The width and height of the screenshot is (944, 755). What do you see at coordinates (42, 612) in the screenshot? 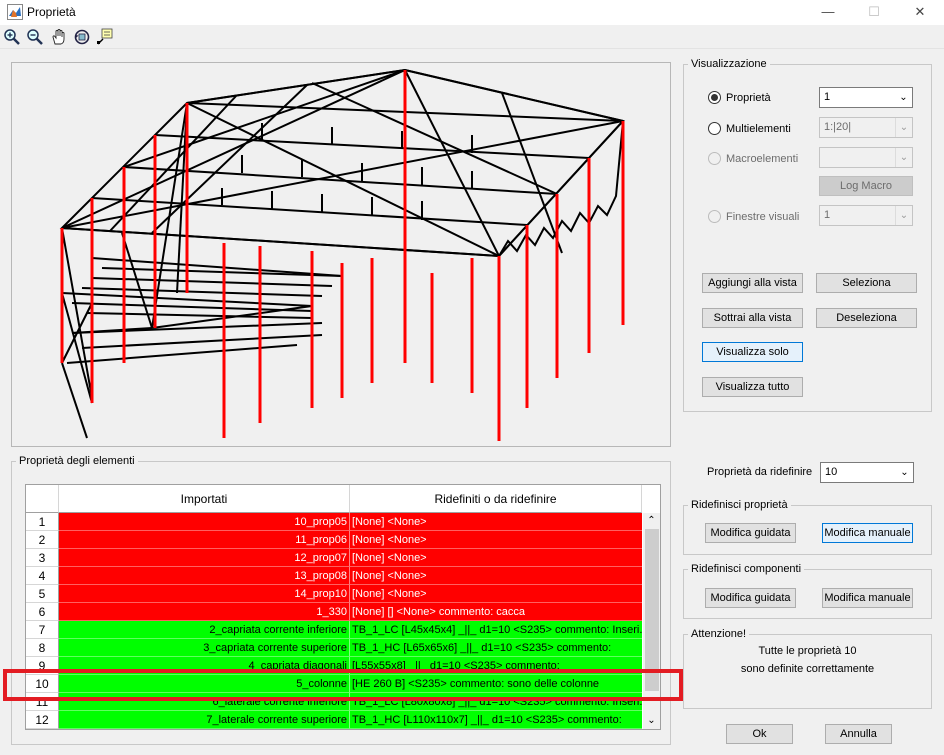
I see `row-number: 6` at bounding box center [42, 612].